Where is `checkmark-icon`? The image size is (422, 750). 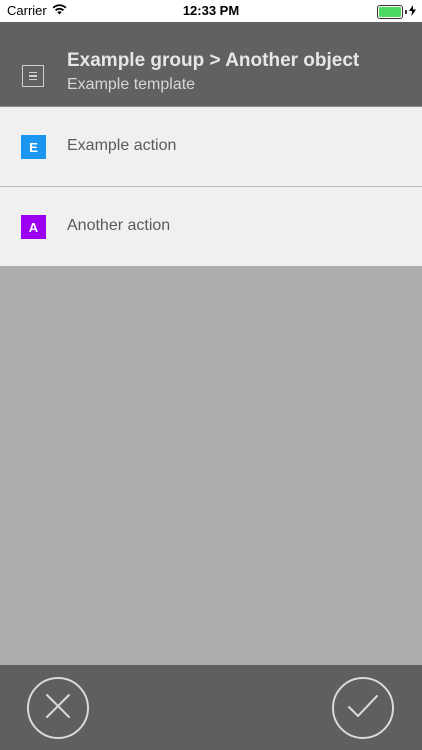 checkmark-icon is located at coordinates (363, 708).